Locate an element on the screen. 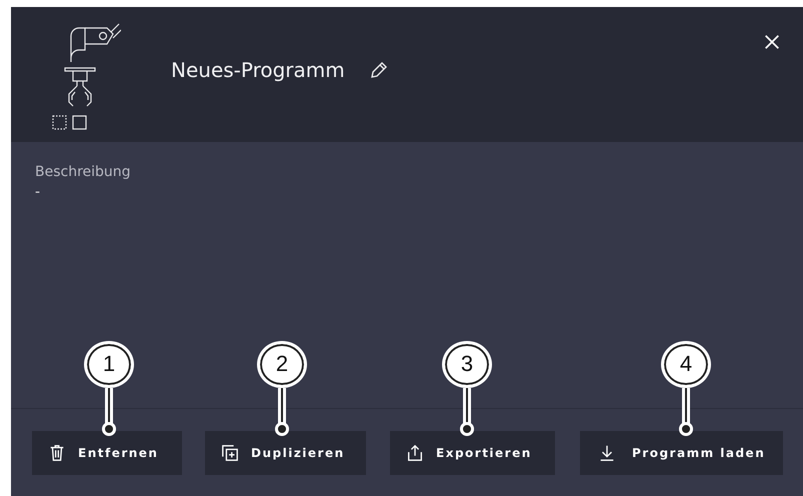  description-label: Beschreibung is located at coordinates (83, 172).